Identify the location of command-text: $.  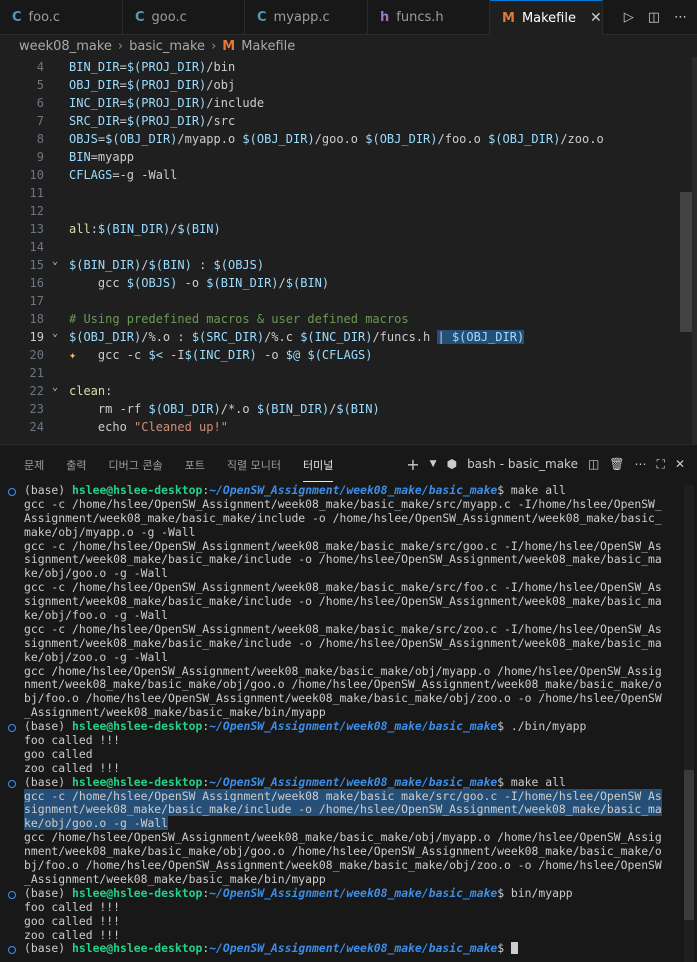
(504, 948).